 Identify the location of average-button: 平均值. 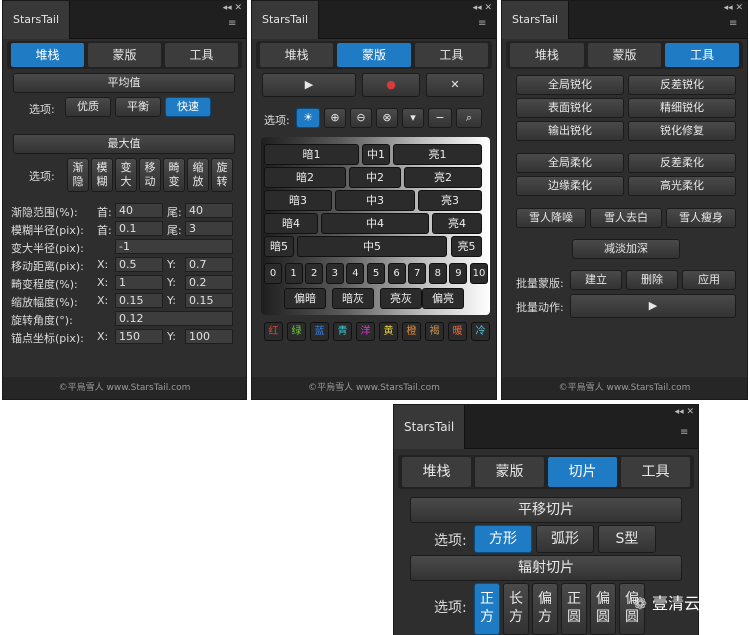
(124, 83).